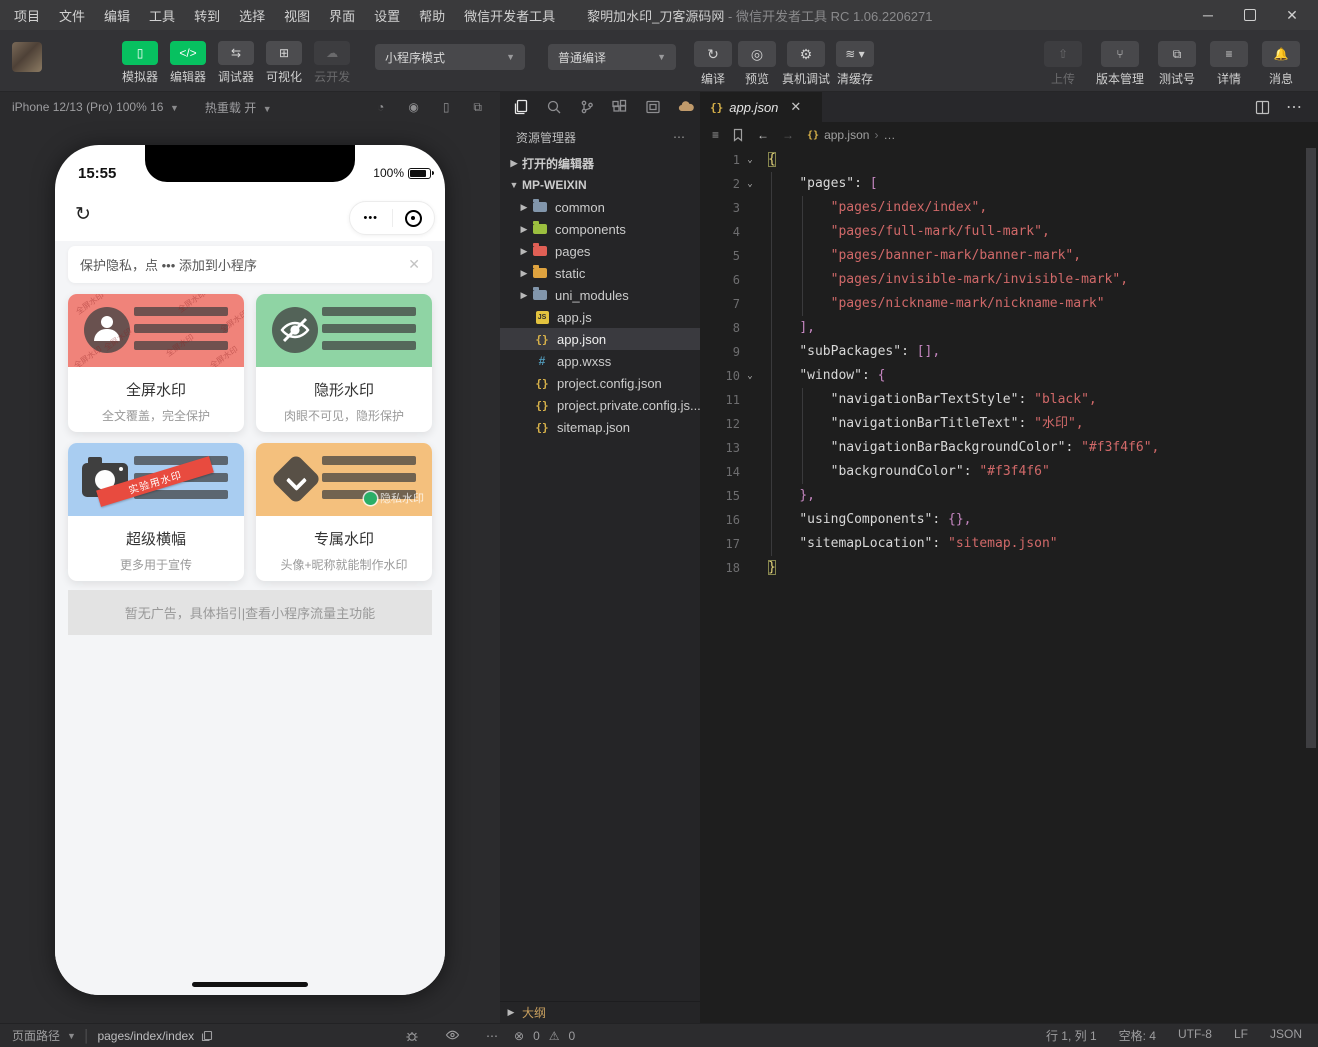  I want to click on editor-scrollbar, so click(1311, 572).